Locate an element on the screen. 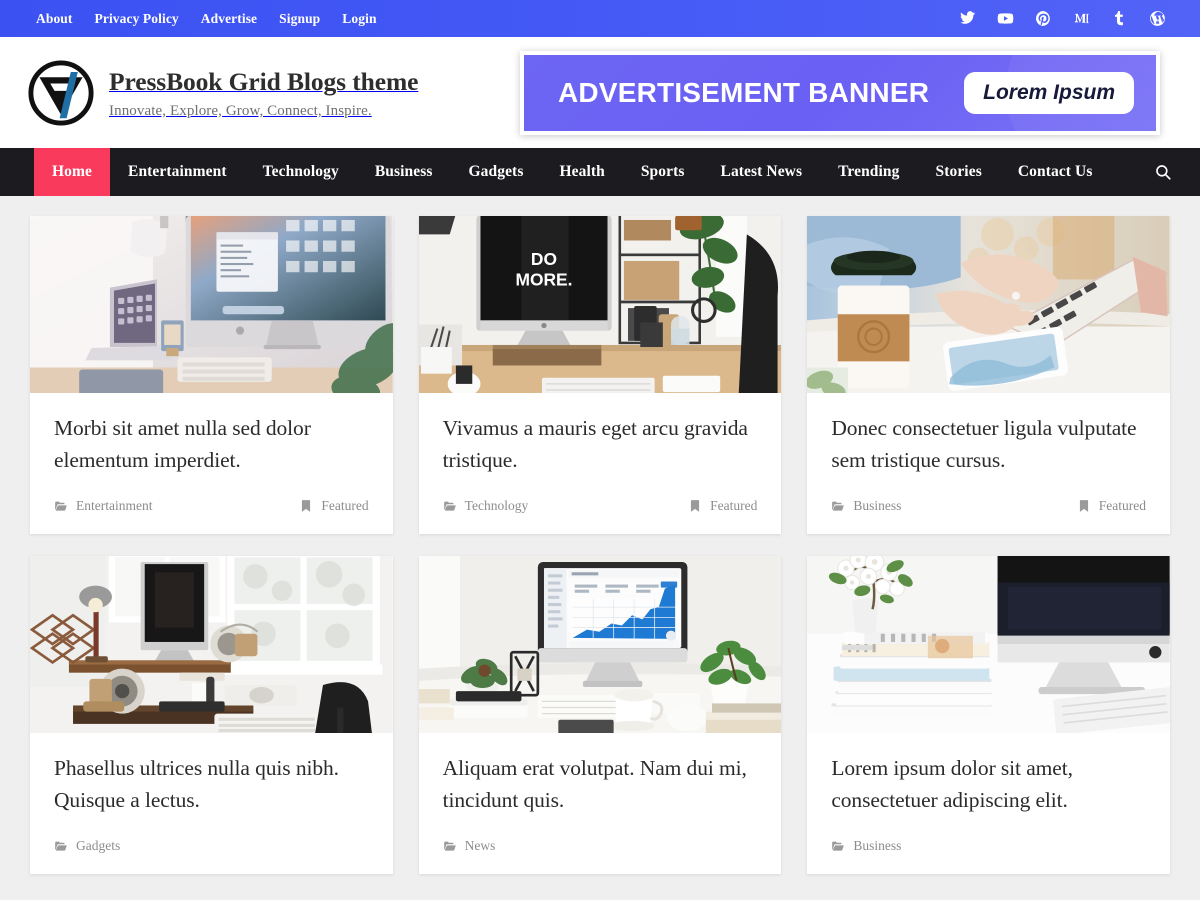  nav-item-technology: Technology is located at coordinates (301, 172).